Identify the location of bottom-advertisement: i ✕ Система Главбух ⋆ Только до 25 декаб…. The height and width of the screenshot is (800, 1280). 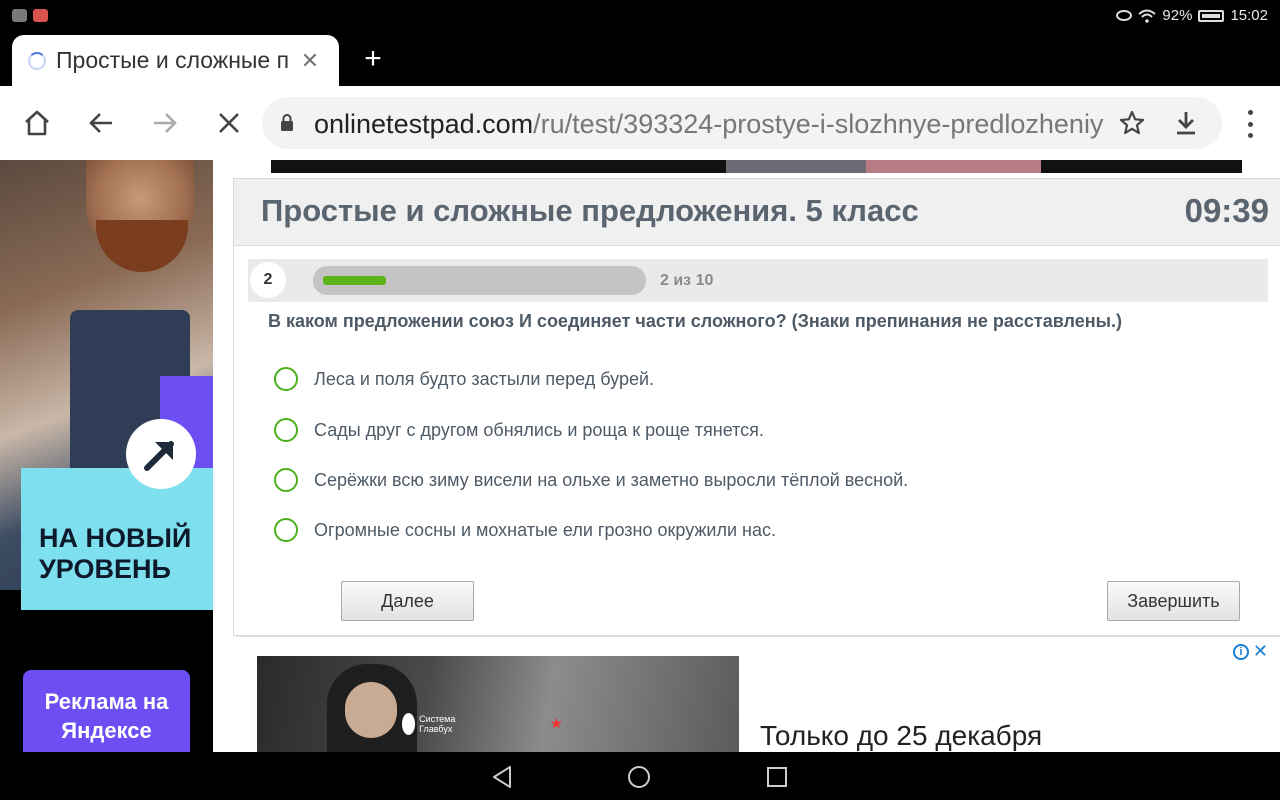
(758, 694).